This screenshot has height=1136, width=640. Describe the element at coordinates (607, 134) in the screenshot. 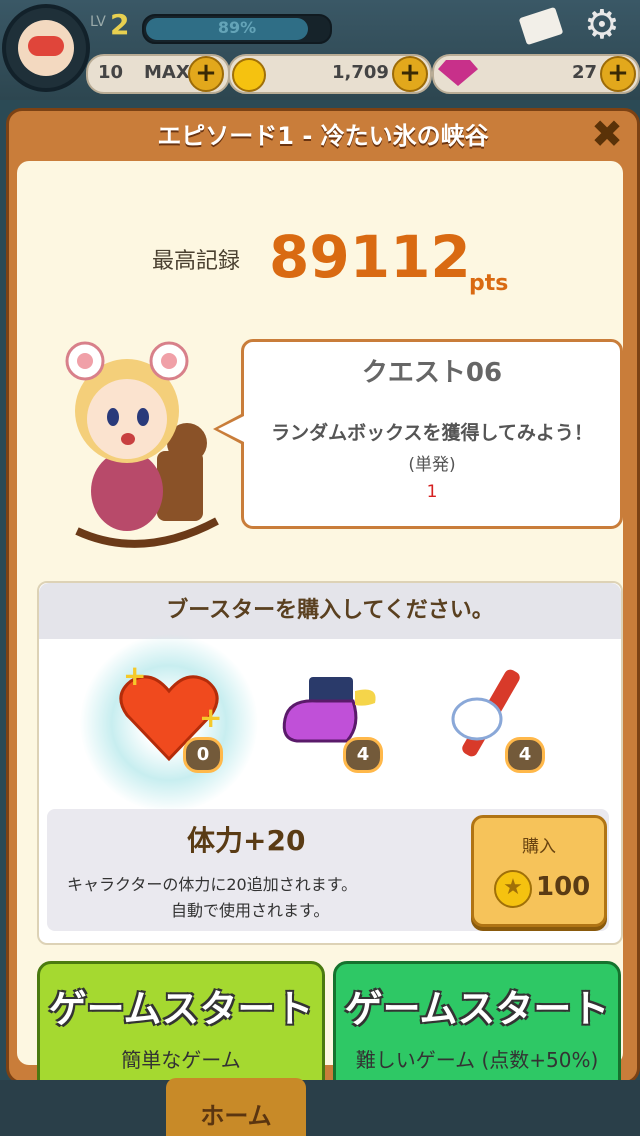

I see `close-icon: ✖` at that location.